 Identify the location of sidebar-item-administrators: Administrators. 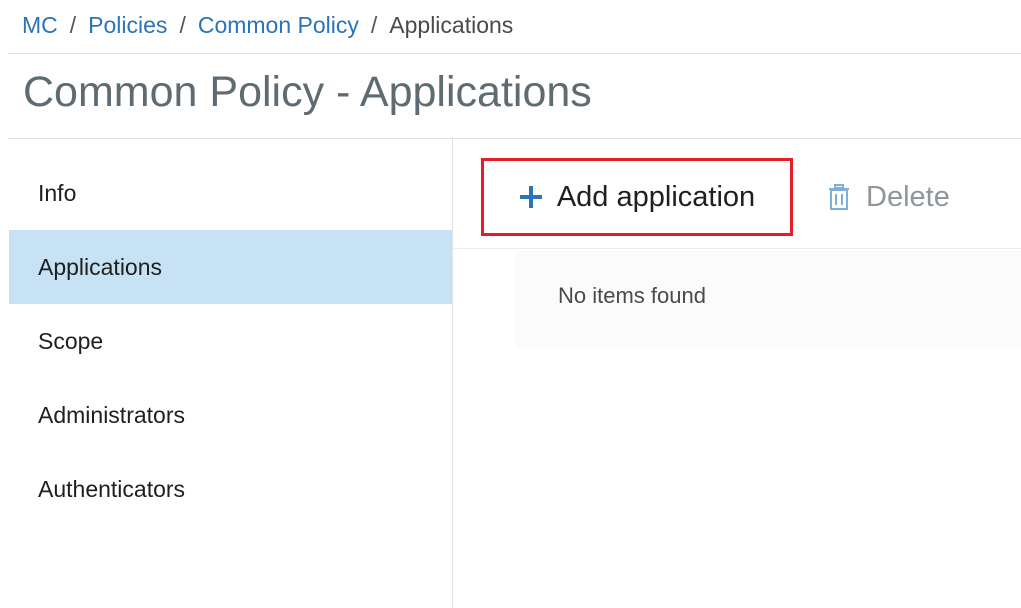
(230, 415).